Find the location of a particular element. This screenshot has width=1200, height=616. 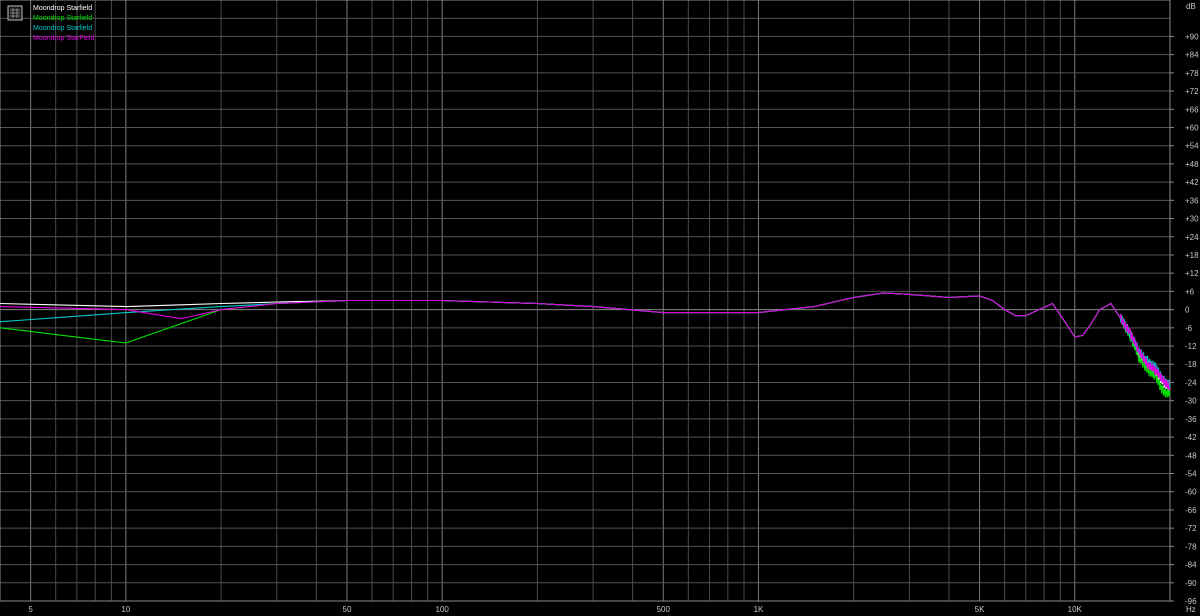

y-axis-unit: dB is located at coordinates (1191, 6).